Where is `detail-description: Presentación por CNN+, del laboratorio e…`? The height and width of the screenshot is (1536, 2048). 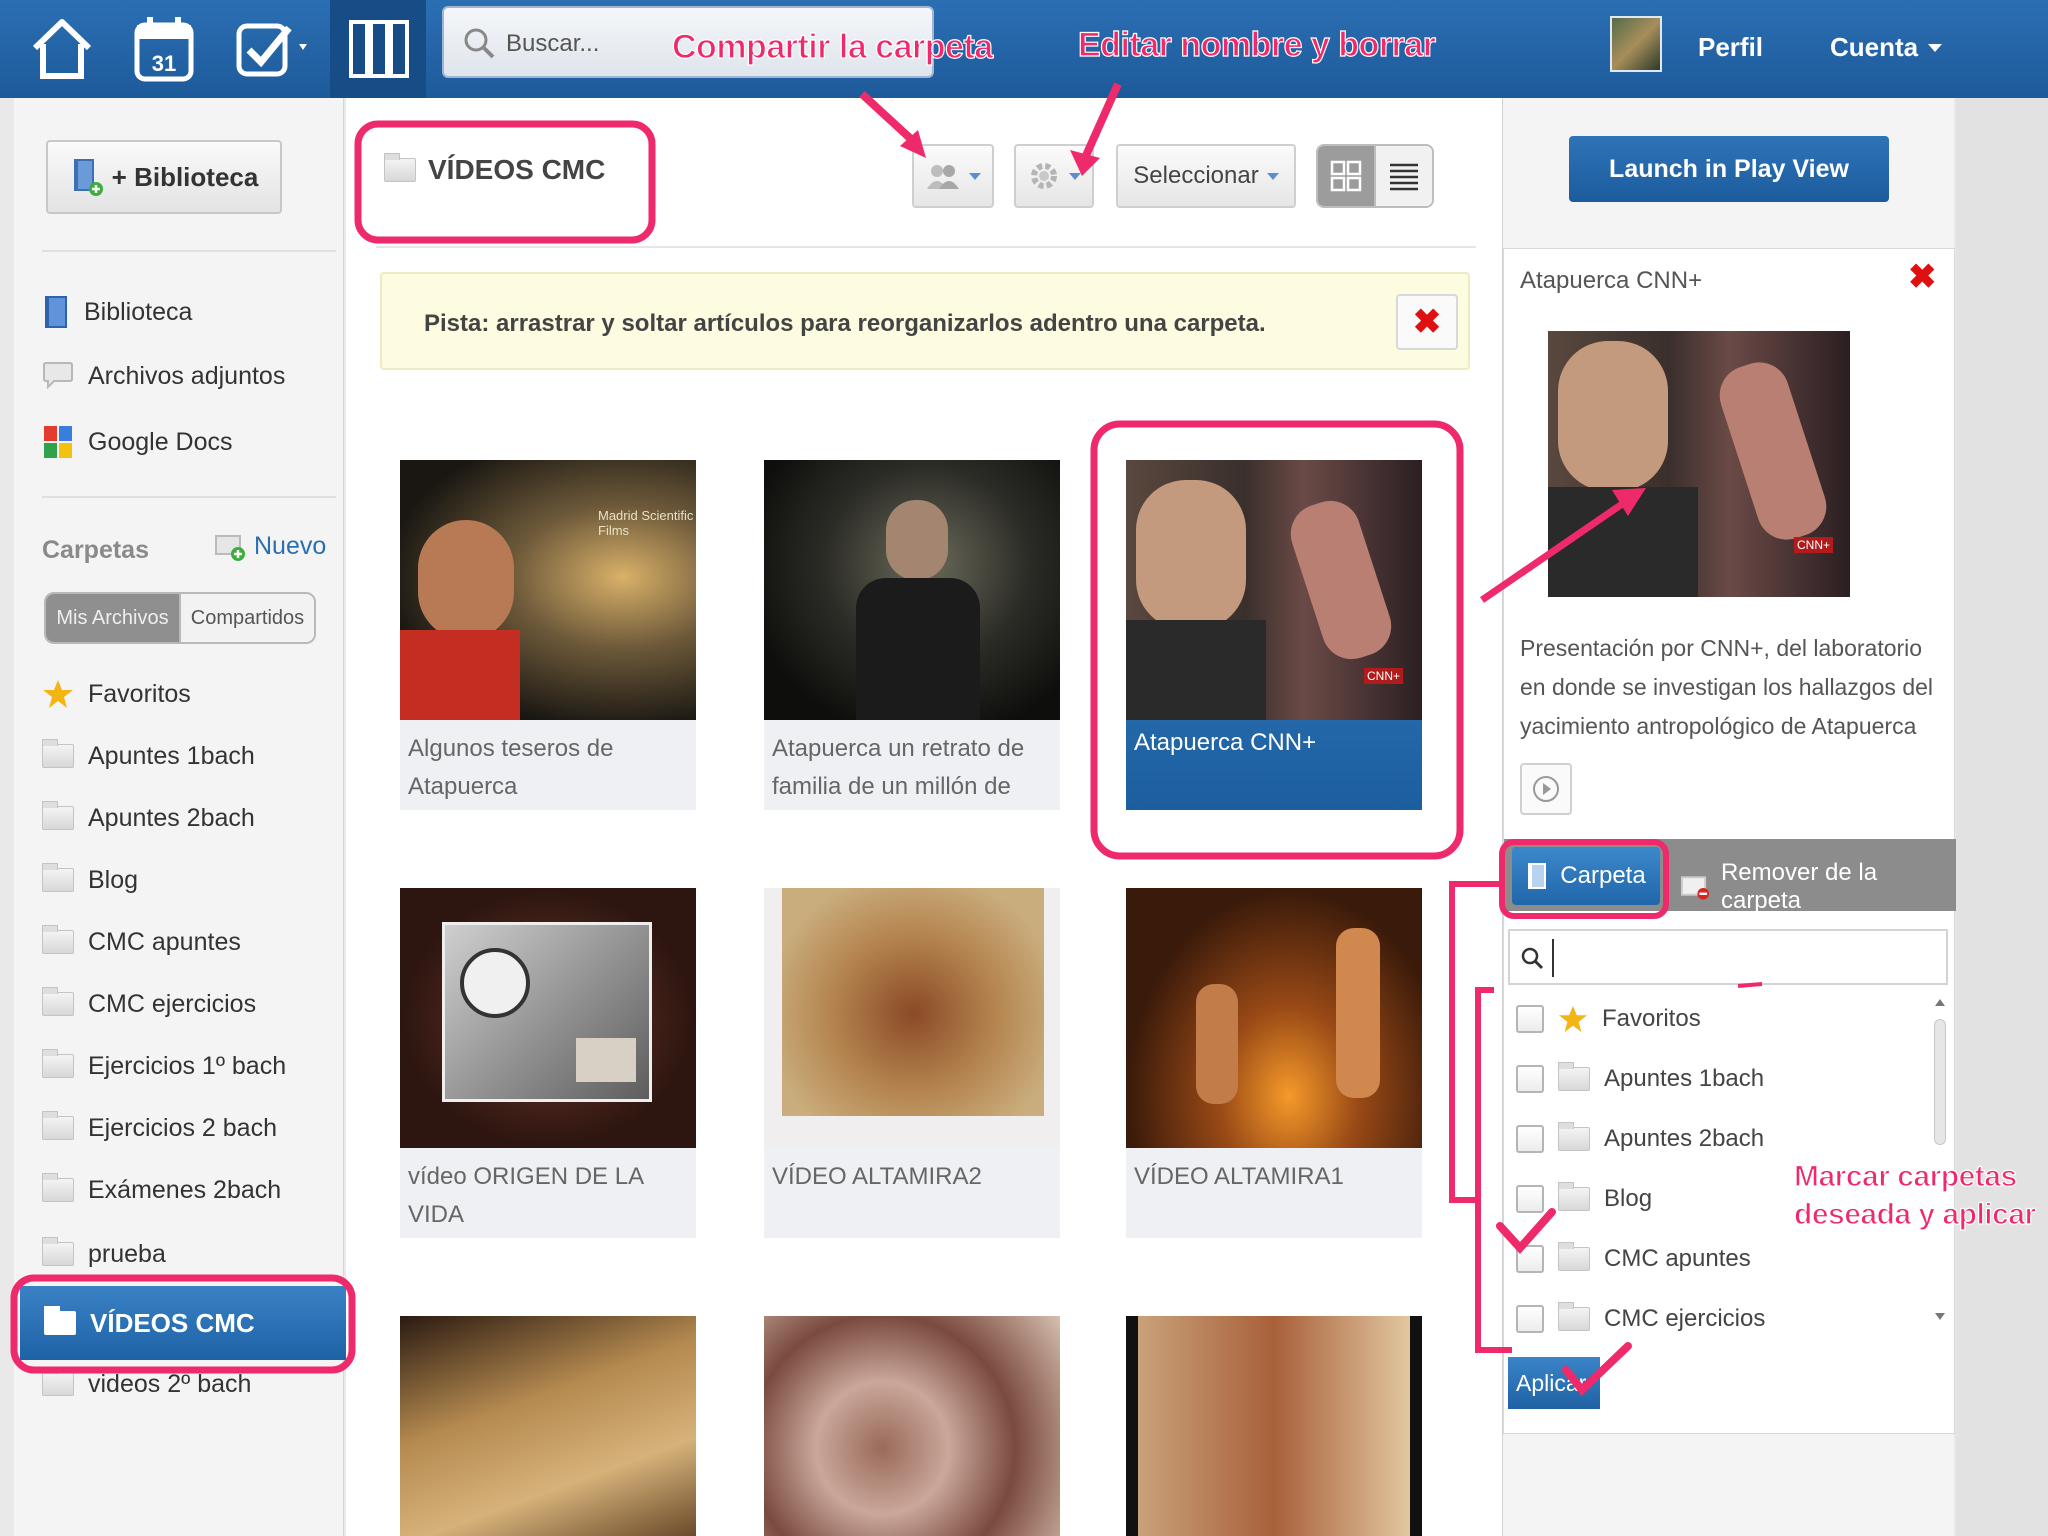
detail-description: Presentación por CNN+, del laboratorio e… is located at coordinates (1727, 687).